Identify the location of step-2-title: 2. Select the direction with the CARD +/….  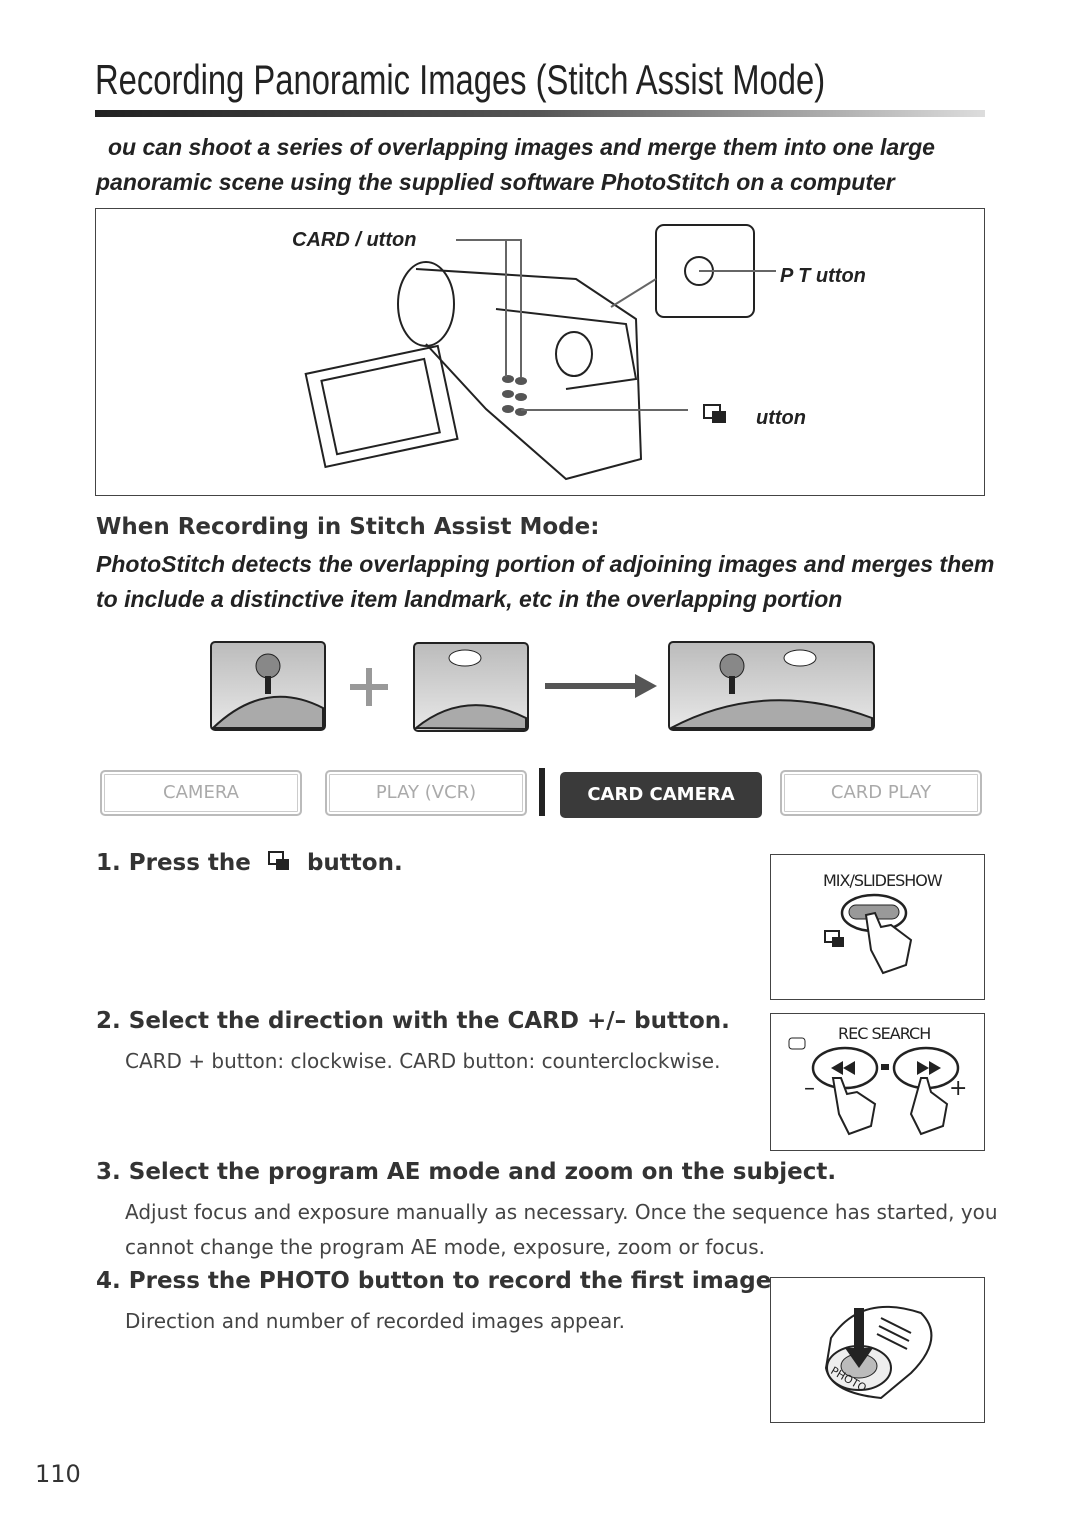
(413, 1021).